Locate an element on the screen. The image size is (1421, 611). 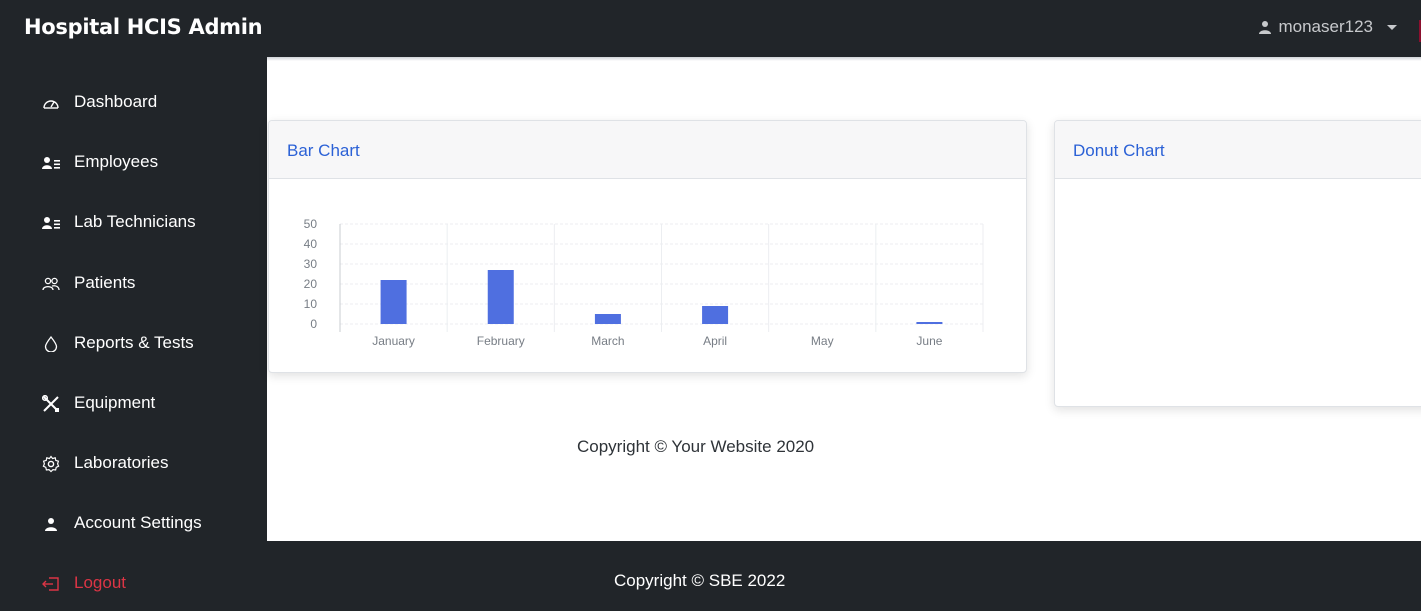
sidebar-item-equipment: Equipment is located at coordinates (133, 404).